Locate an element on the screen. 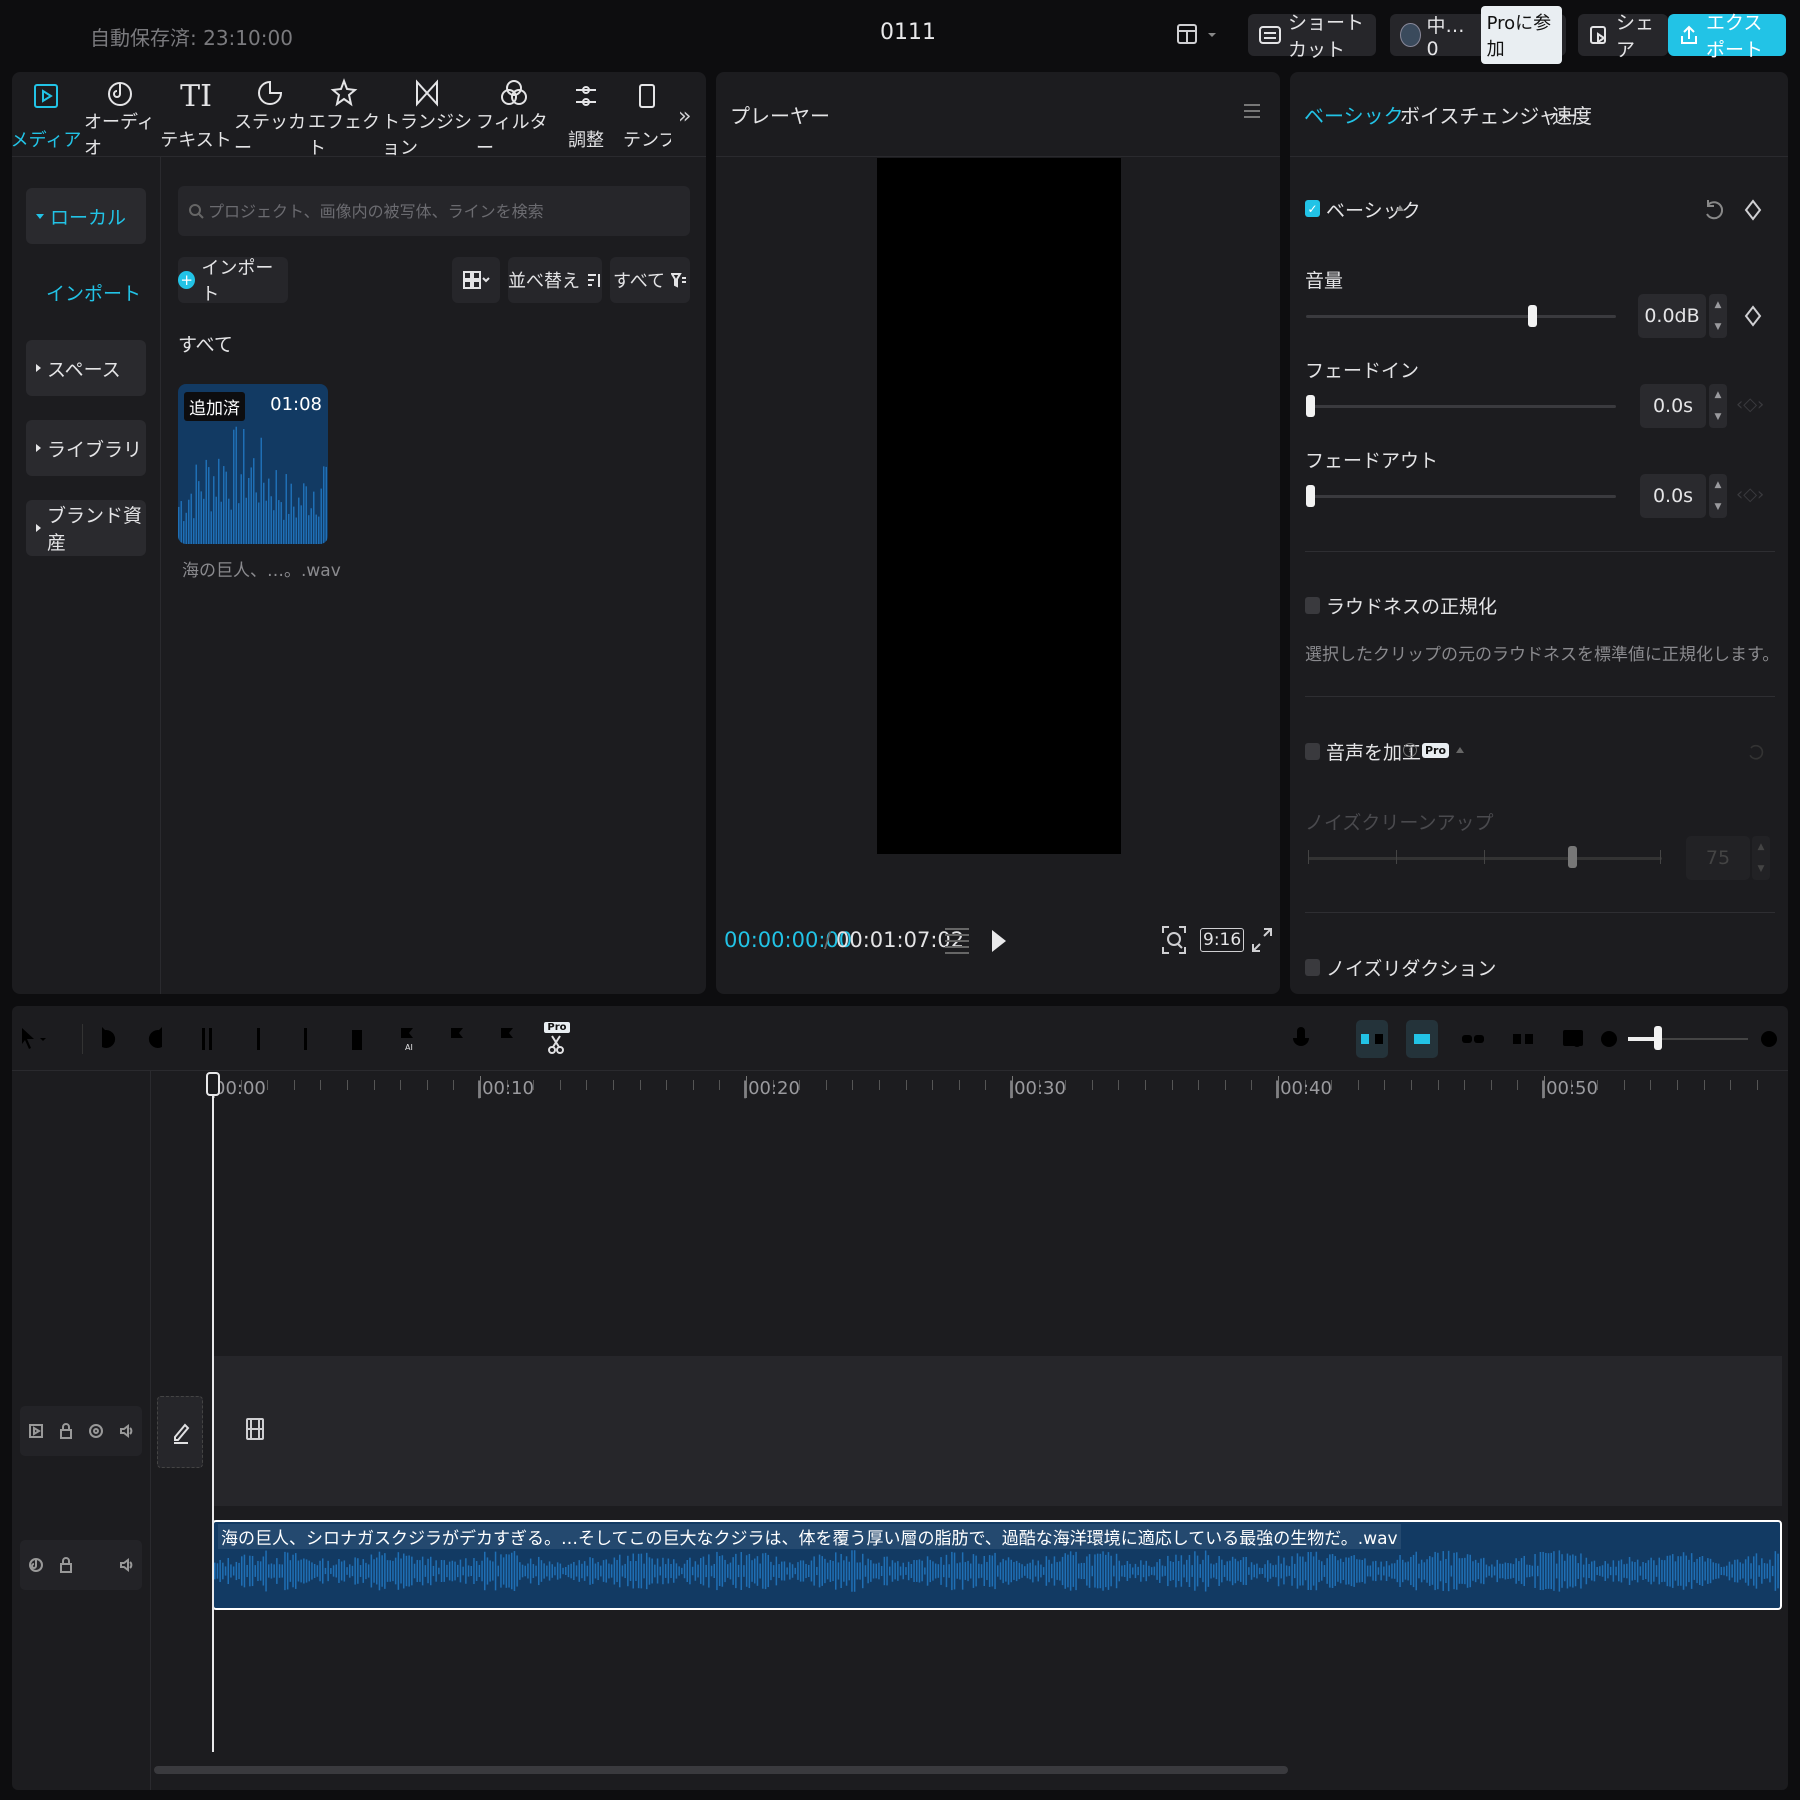 This screenshot has width=1800, height=1800. playhead-handle is located at coordinates (213, 1084).